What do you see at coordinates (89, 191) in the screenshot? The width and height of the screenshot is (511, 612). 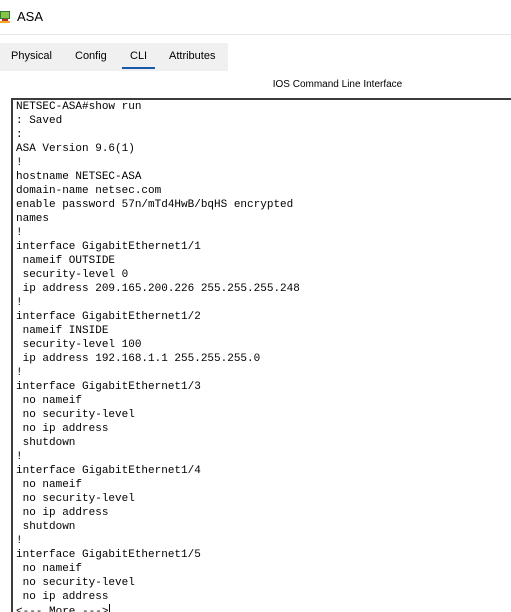 I see `console-line: domain-name netsec.com` at bounding box center [89, 191].